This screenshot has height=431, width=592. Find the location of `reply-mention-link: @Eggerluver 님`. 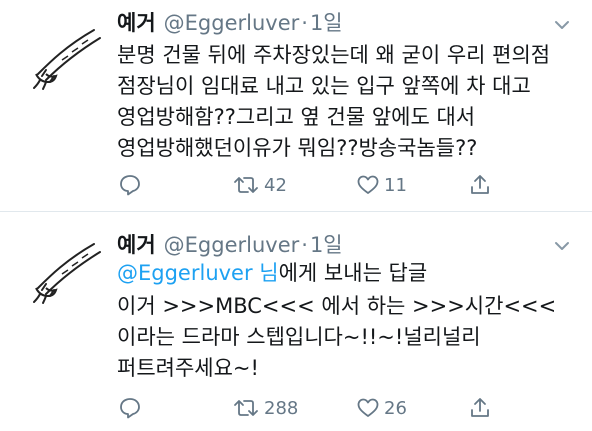

reply-mention-link: @Eggerluver 님 is located at coordinates (198, 273).